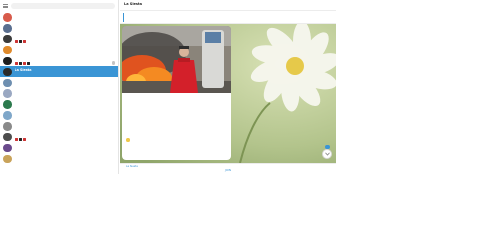 Image resolution: width=480 pixels, height=250 pixels. Describe the element at coordinates (5, 6) in the screenshot. I see `hamburger-menu-icon` at that location.